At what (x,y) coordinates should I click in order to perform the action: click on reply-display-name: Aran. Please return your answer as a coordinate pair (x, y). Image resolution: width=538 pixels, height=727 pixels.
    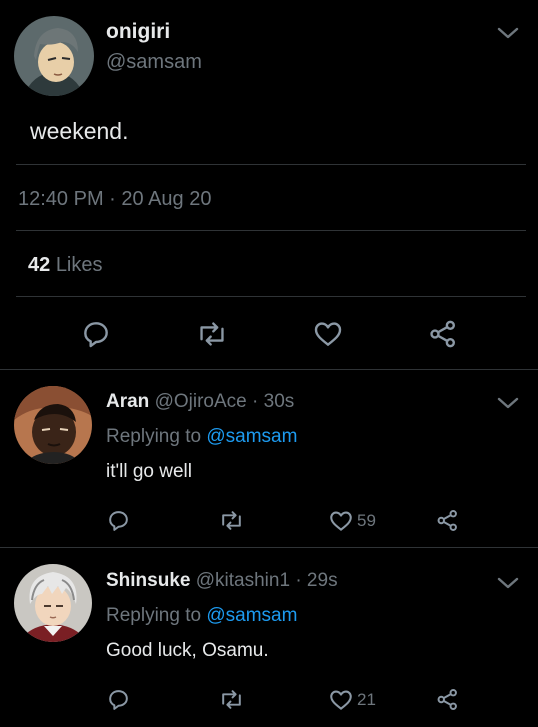
    Looking at the image, I should click on (127, 401).